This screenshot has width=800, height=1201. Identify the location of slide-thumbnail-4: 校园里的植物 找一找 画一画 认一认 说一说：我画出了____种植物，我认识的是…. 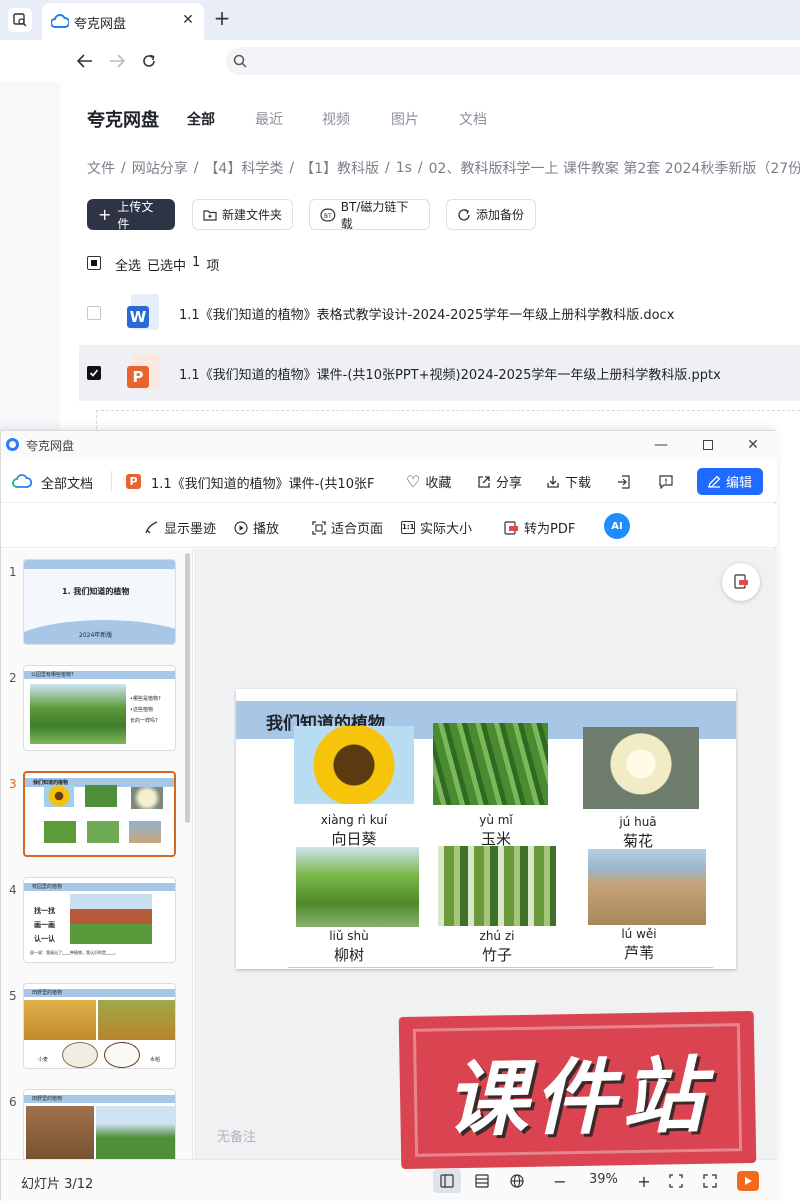
(99, 920).